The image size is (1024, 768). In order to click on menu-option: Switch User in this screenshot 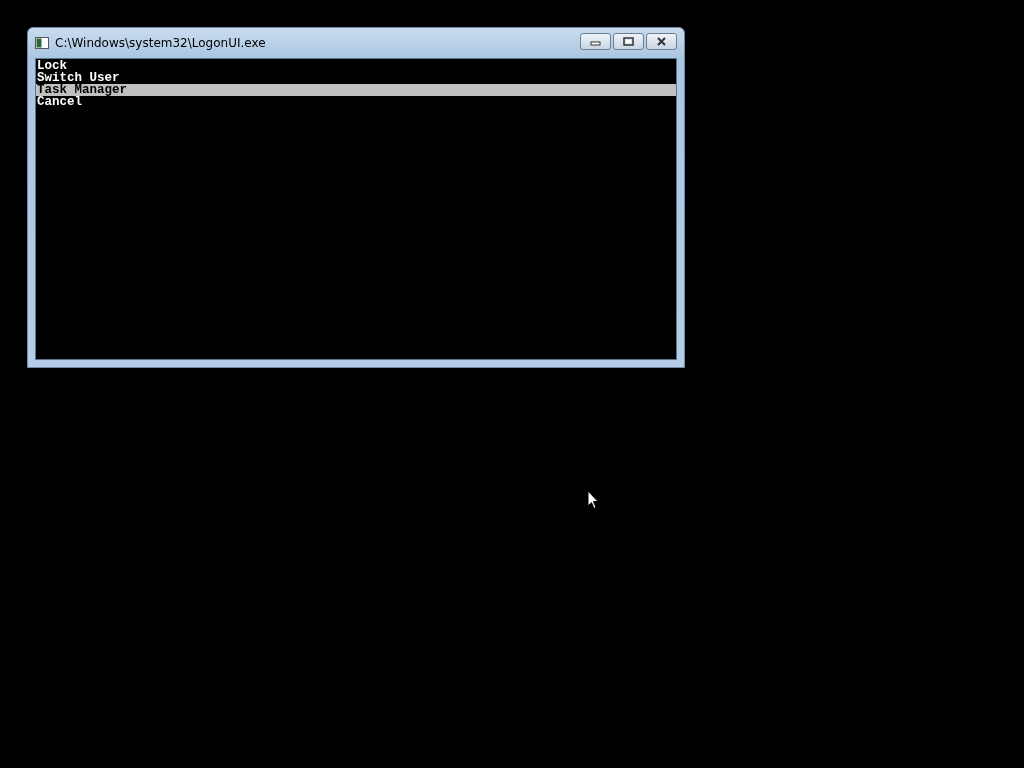, I will do `click(356, 78)`.